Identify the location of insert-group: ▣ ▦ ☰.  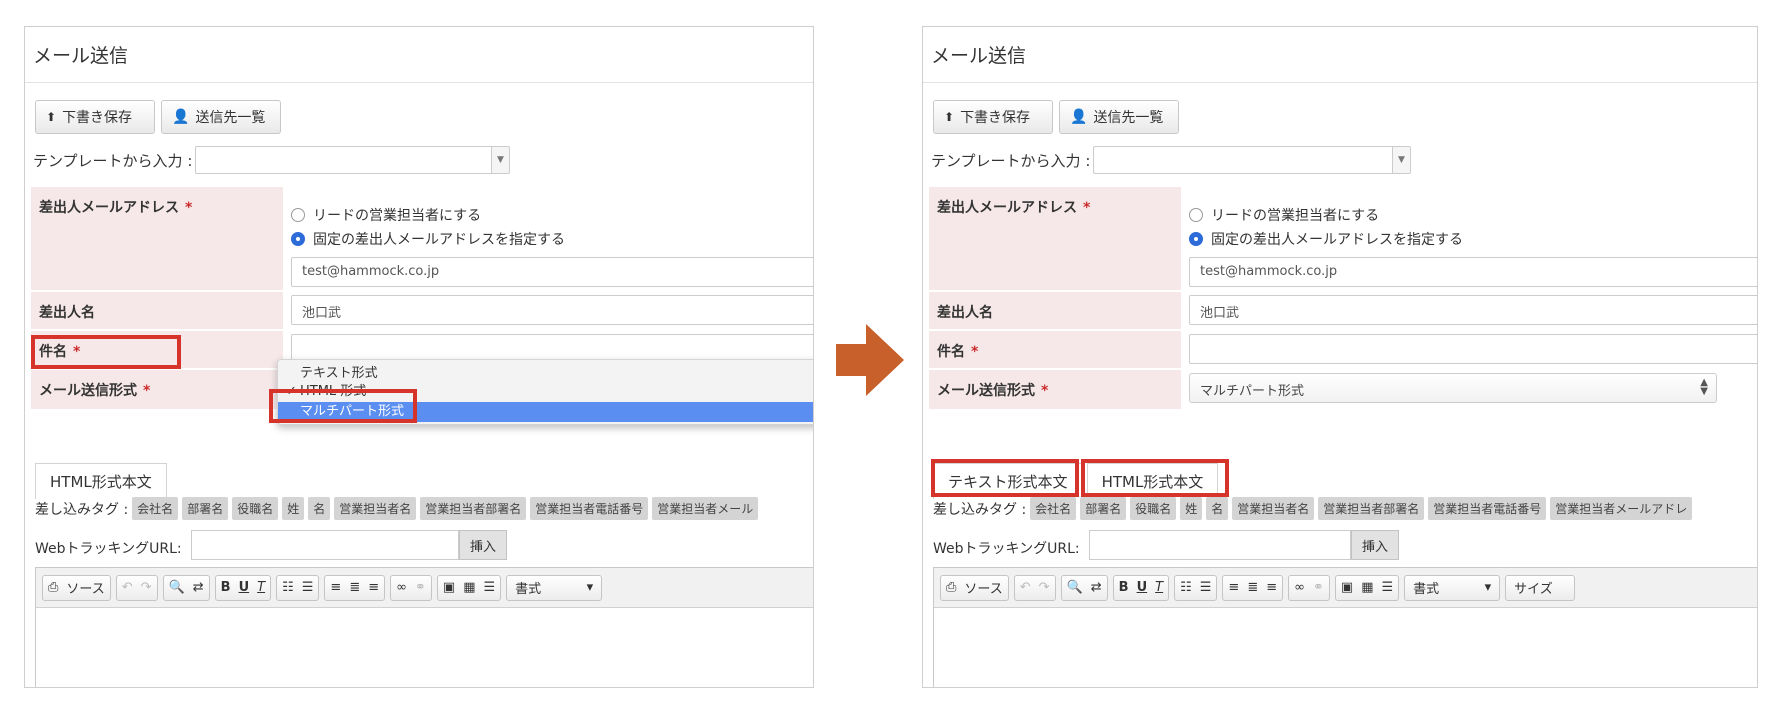
(469, 587).